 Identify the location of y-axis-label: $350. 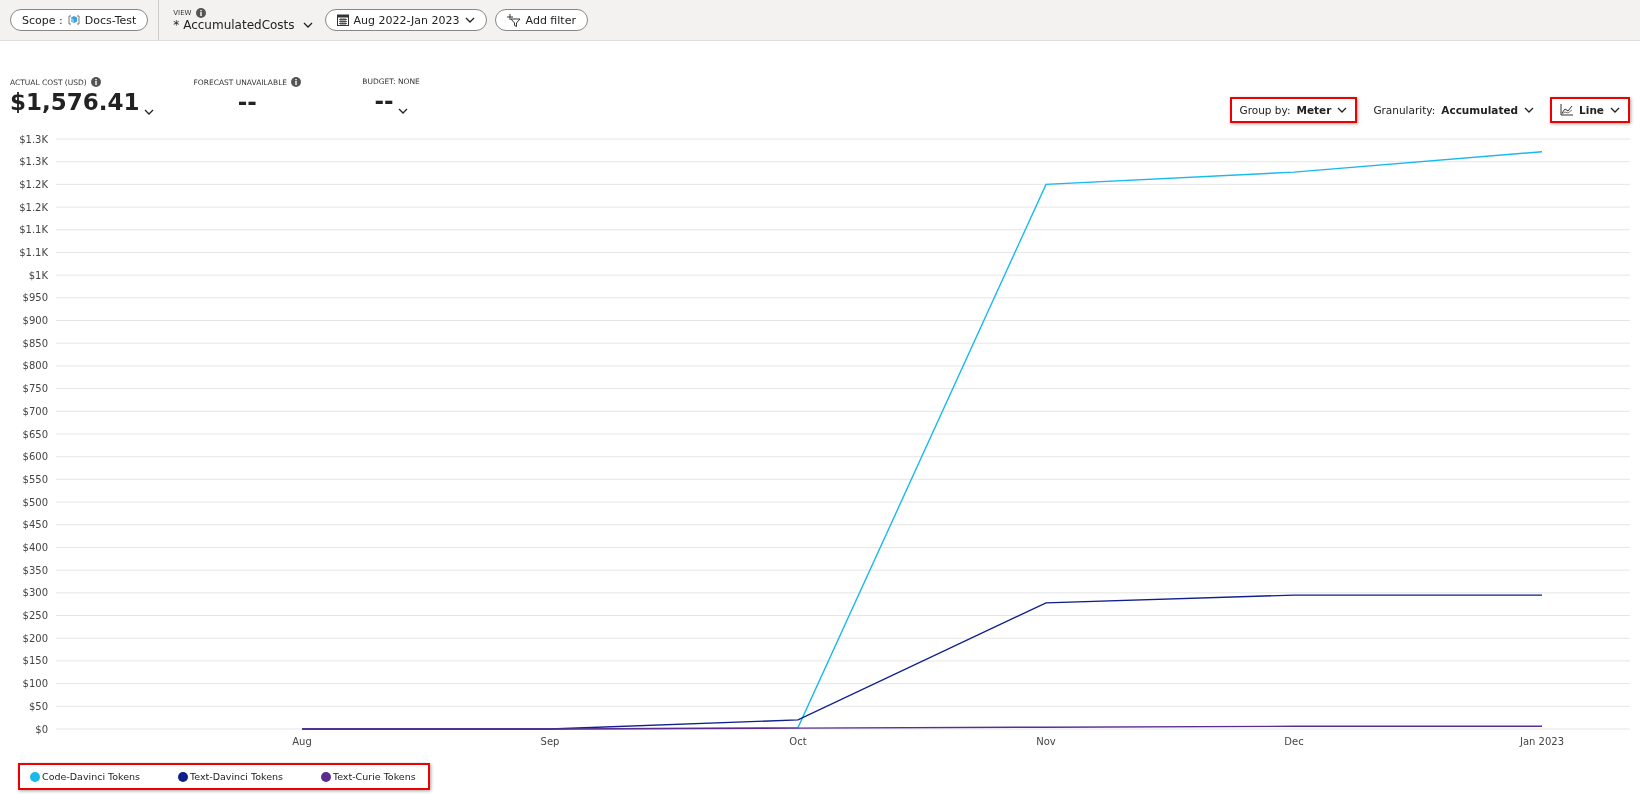
(35, 570).